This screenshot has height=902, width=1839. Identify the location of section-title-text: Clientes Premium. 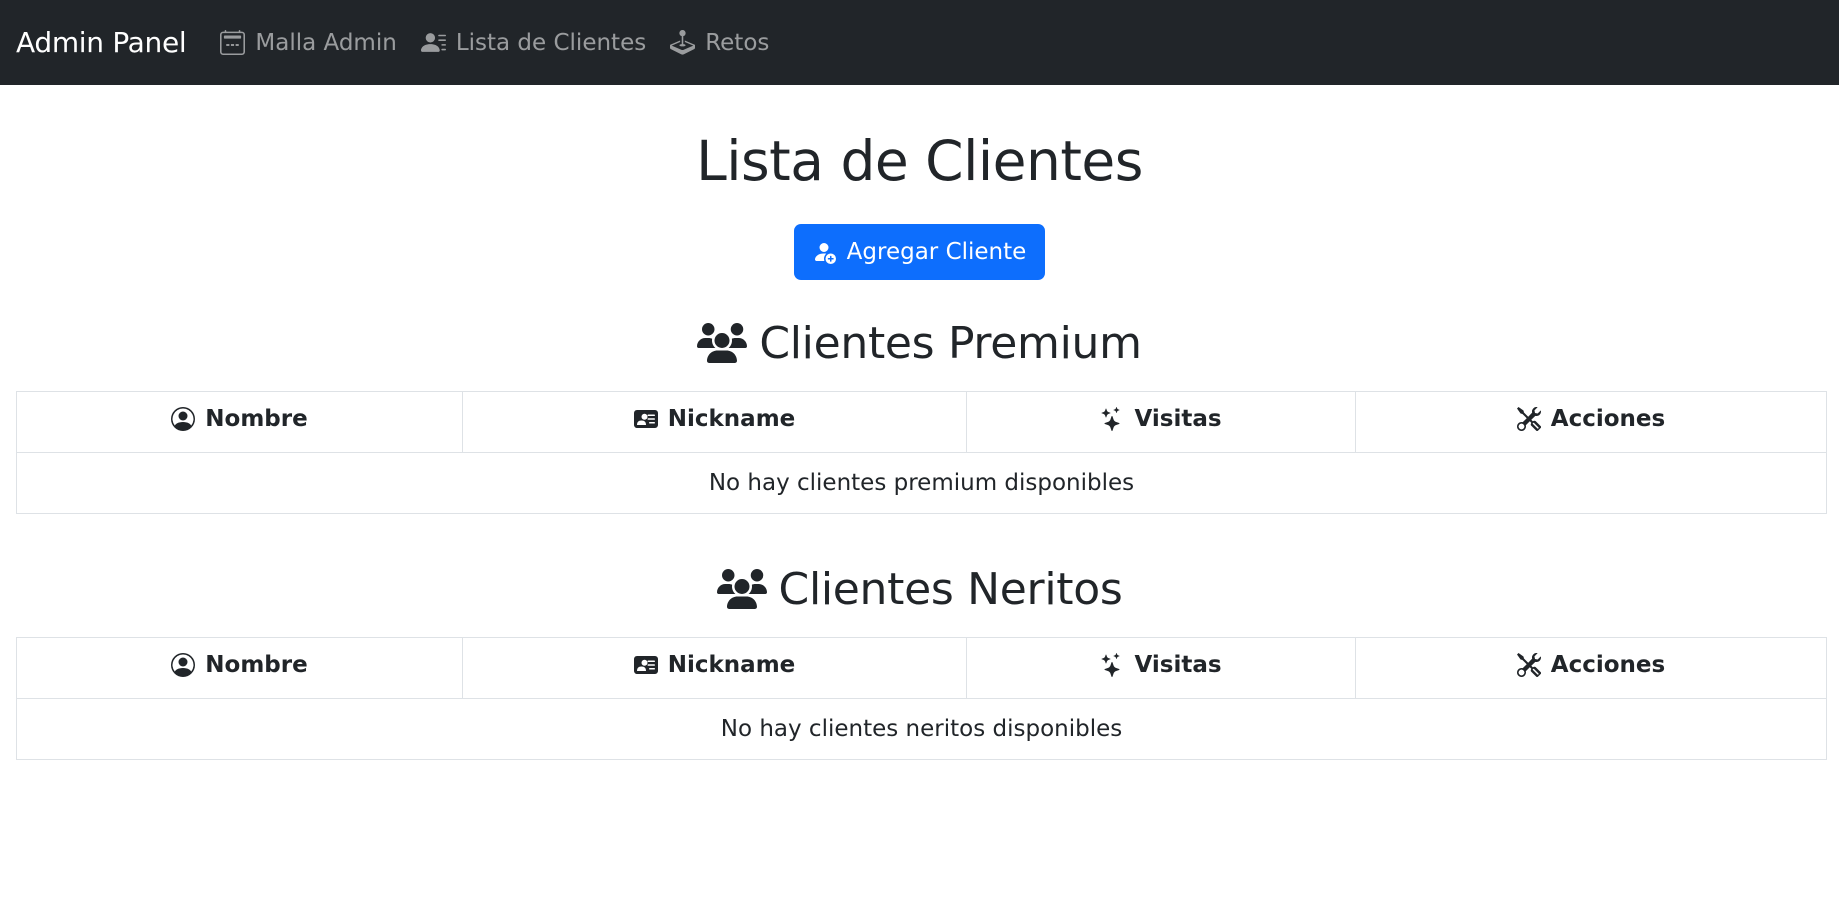
(950, 343).